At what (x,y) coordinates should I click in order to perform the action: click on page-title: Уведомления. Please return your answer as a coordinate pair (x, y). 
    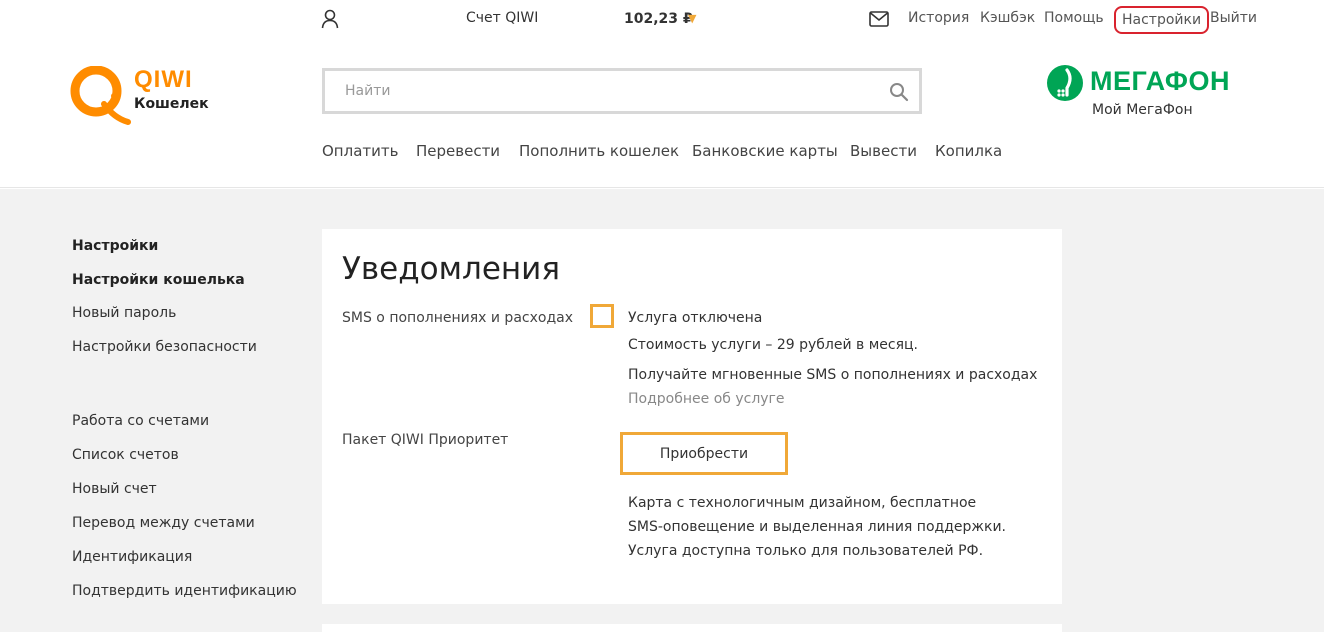
    Looking at the image, I should click on (451, 269).